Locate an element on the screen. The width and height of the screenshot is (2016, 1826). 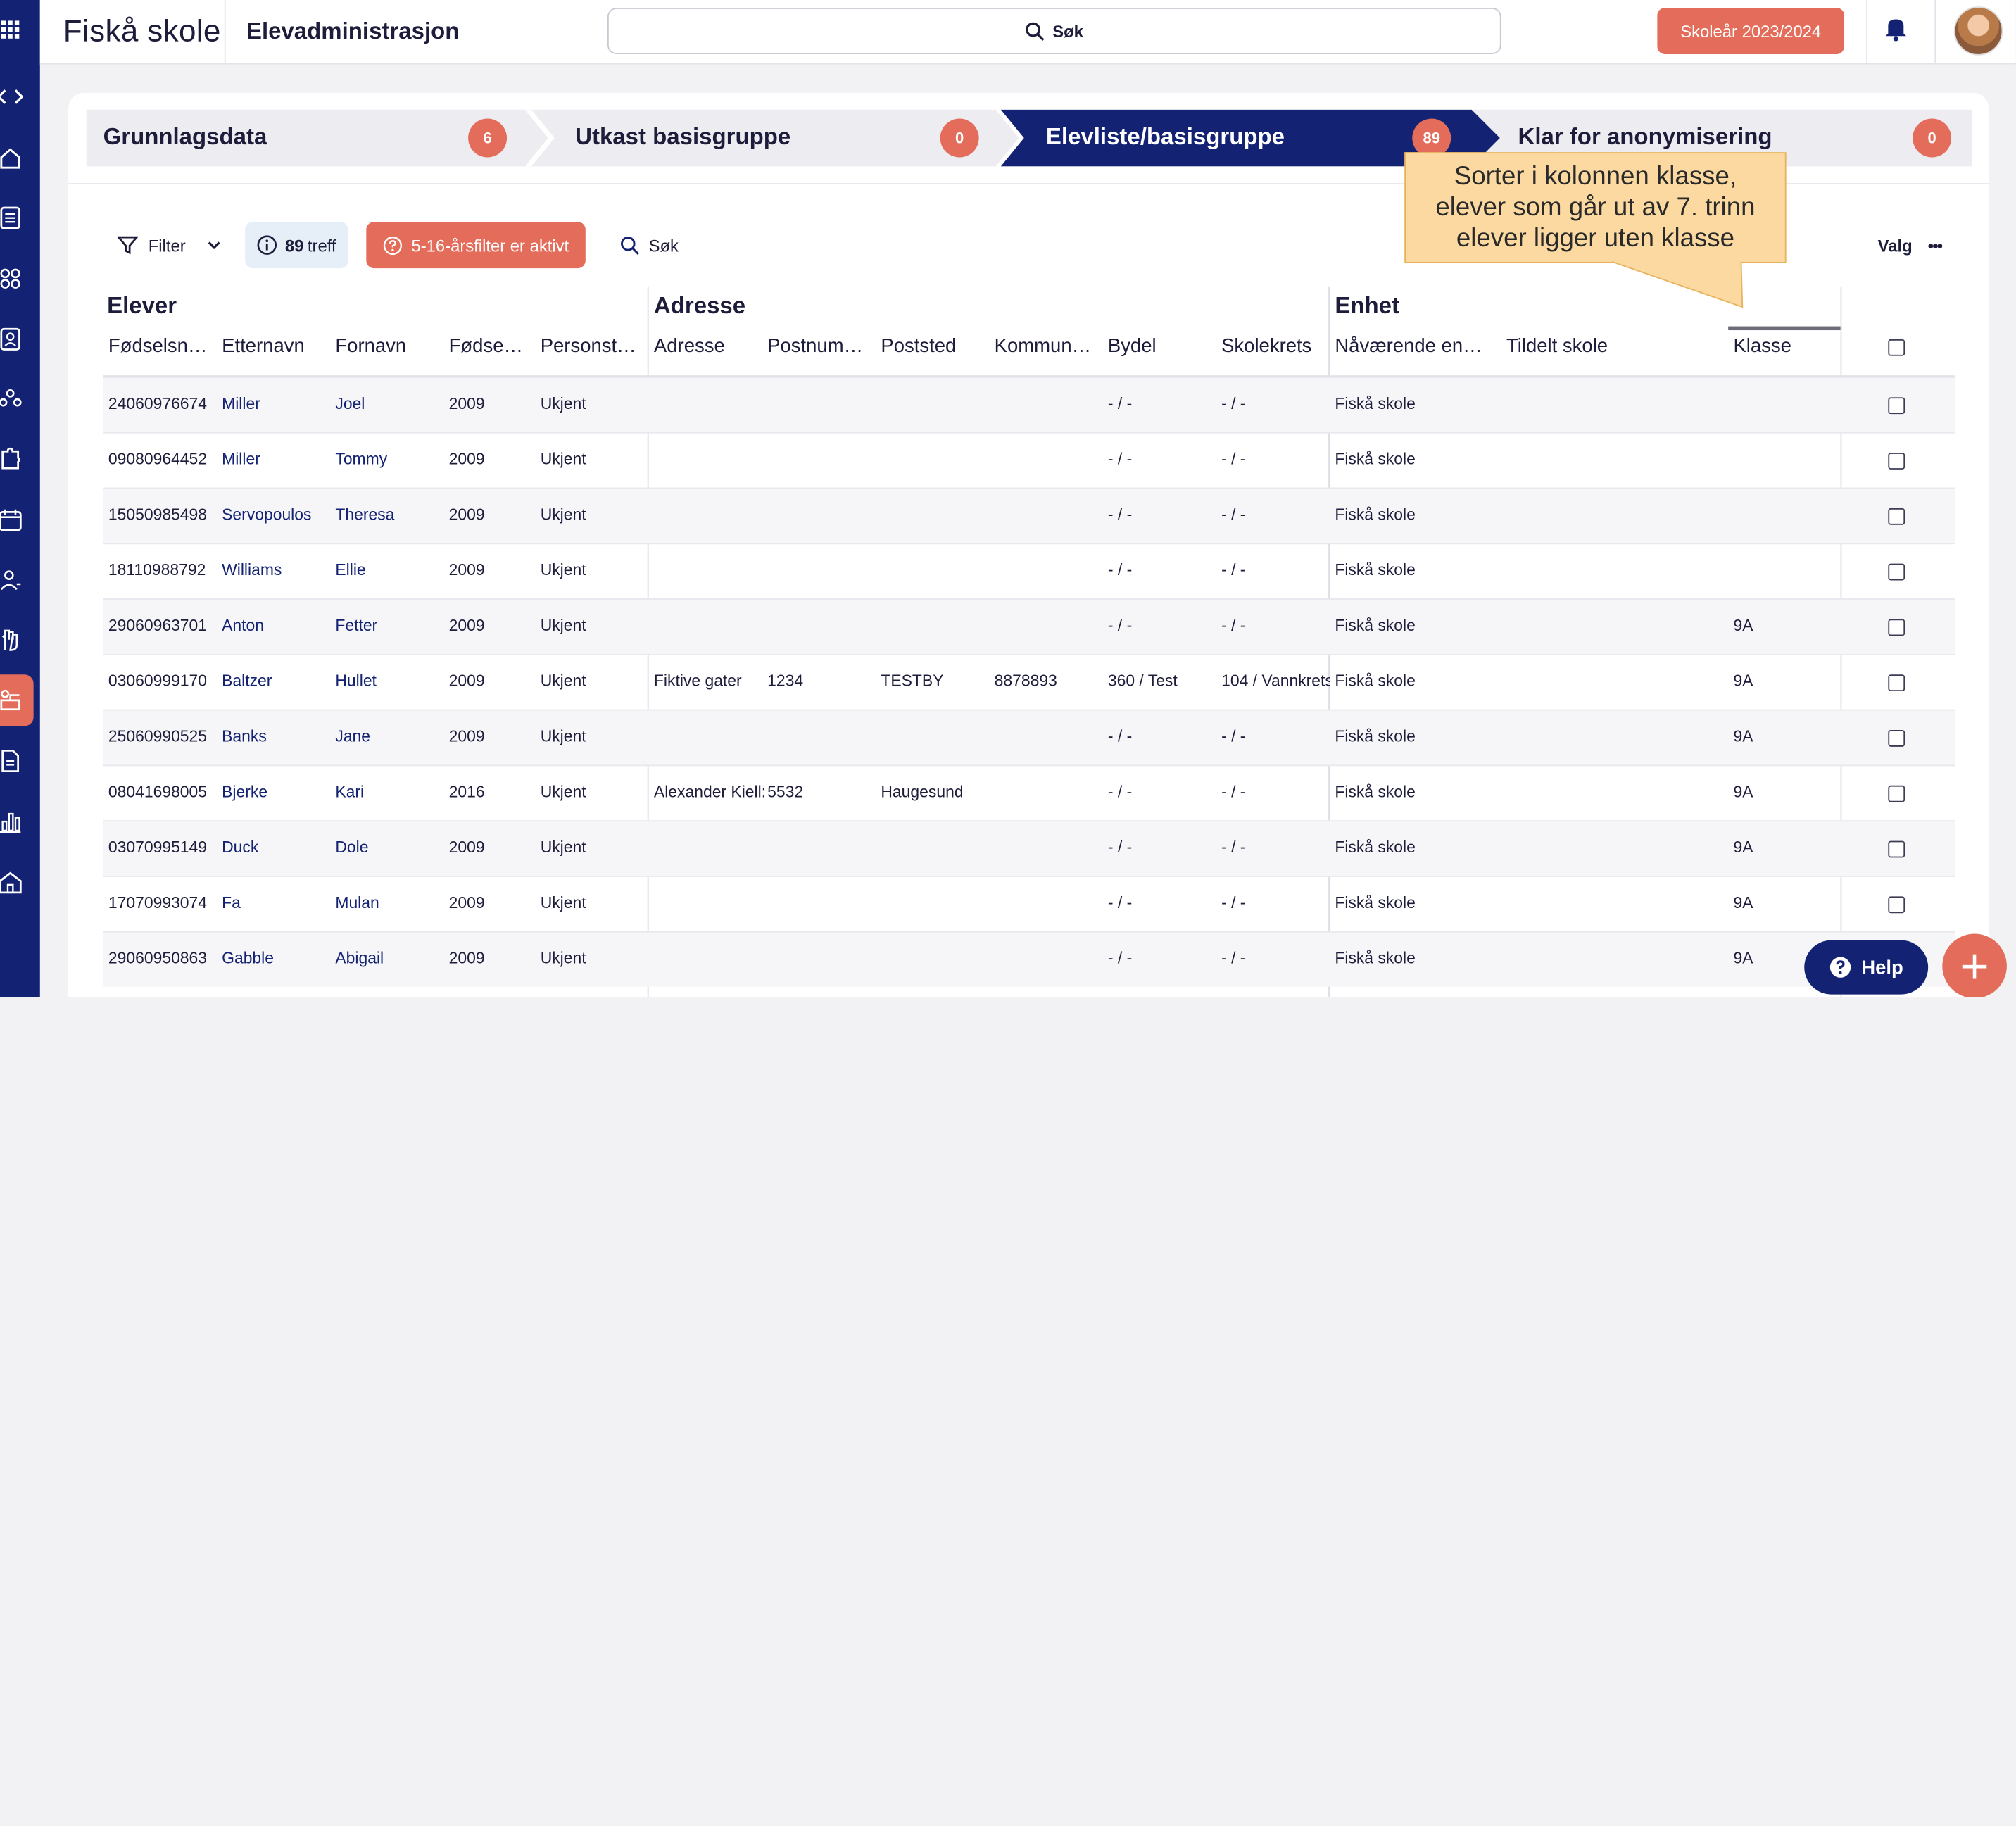
select-all-checkbox is located at coordinates (1897, 348).